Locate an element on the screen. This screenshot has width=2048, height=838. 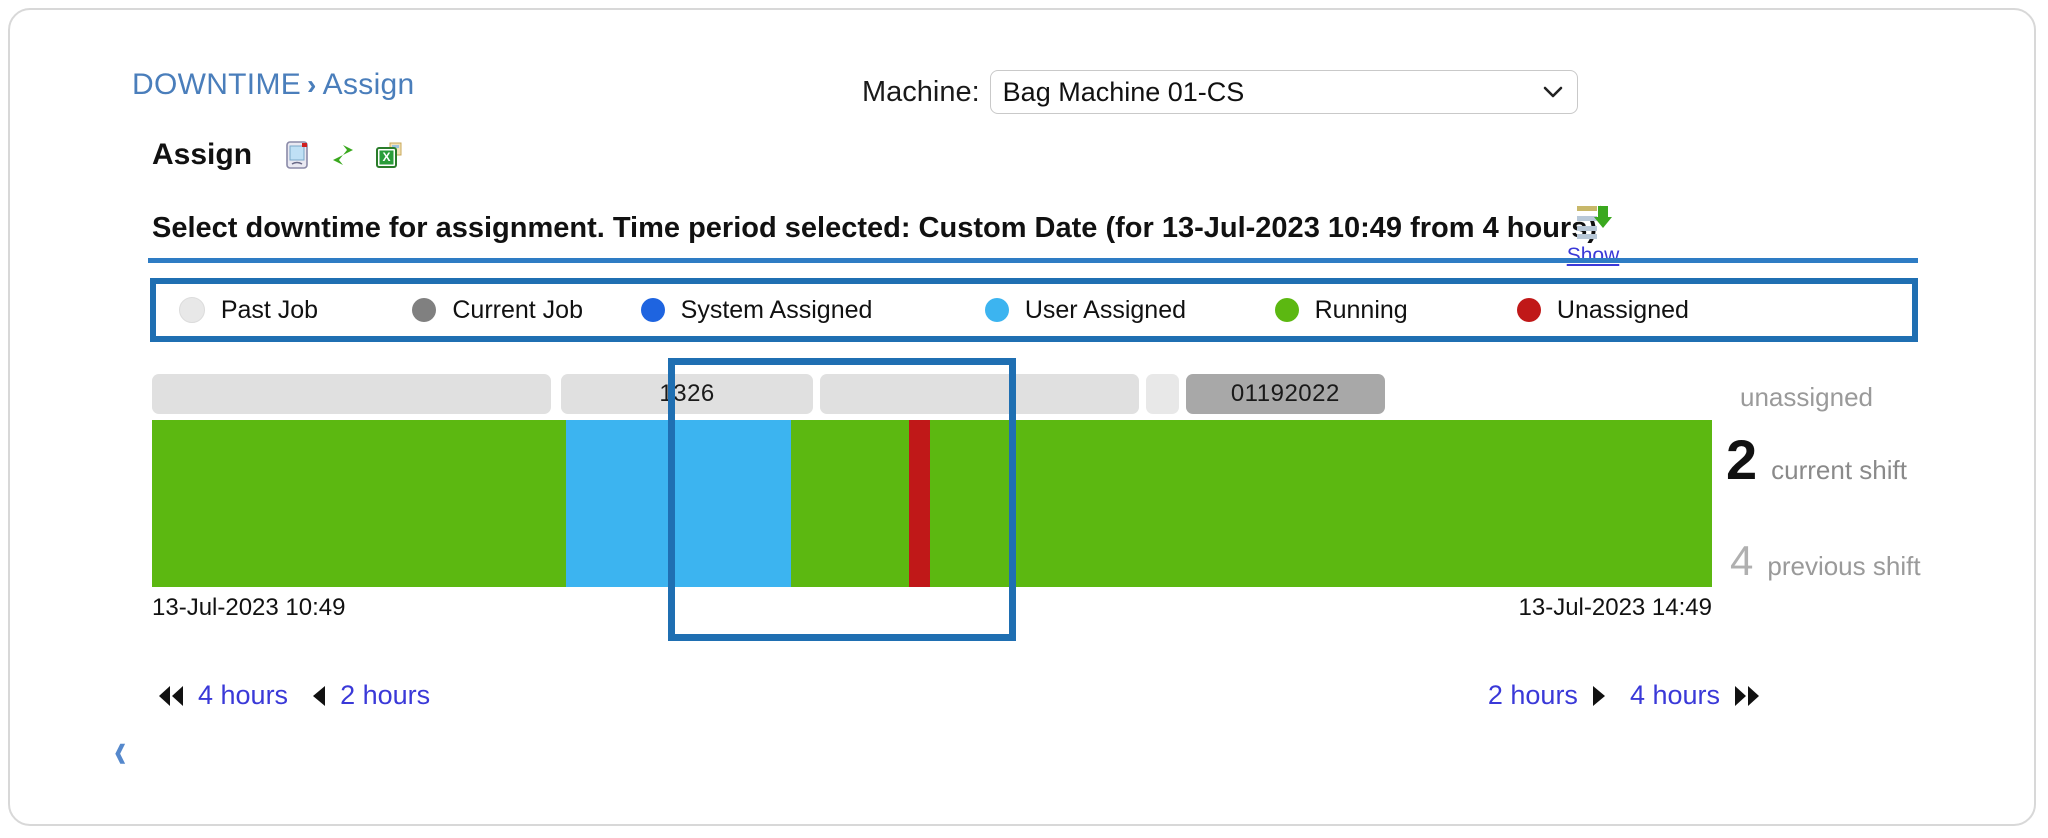
machine-selected-value: Bag Machine 01-CS is located at coordinates (1123, 91).